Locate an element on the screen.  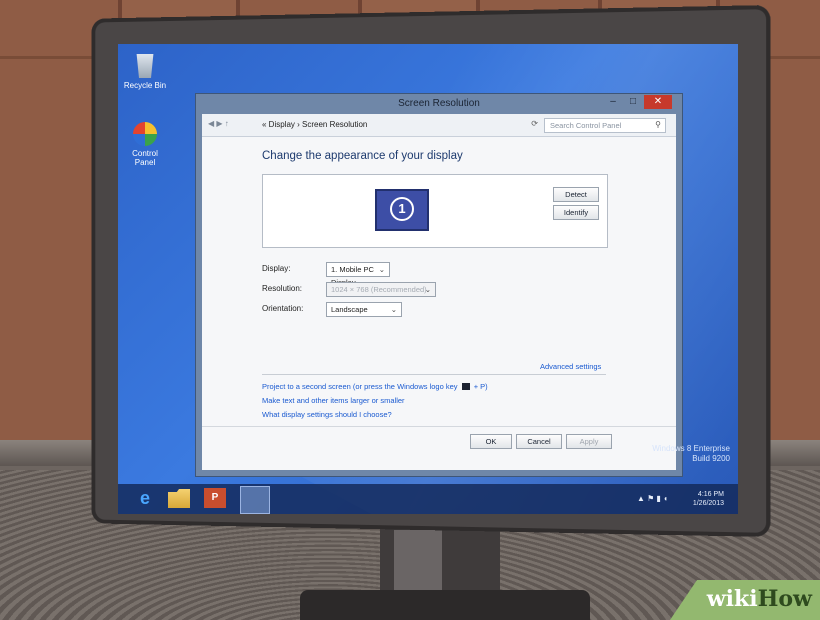
wikihow-wiki: wiki is located at coordinates (732, 599).